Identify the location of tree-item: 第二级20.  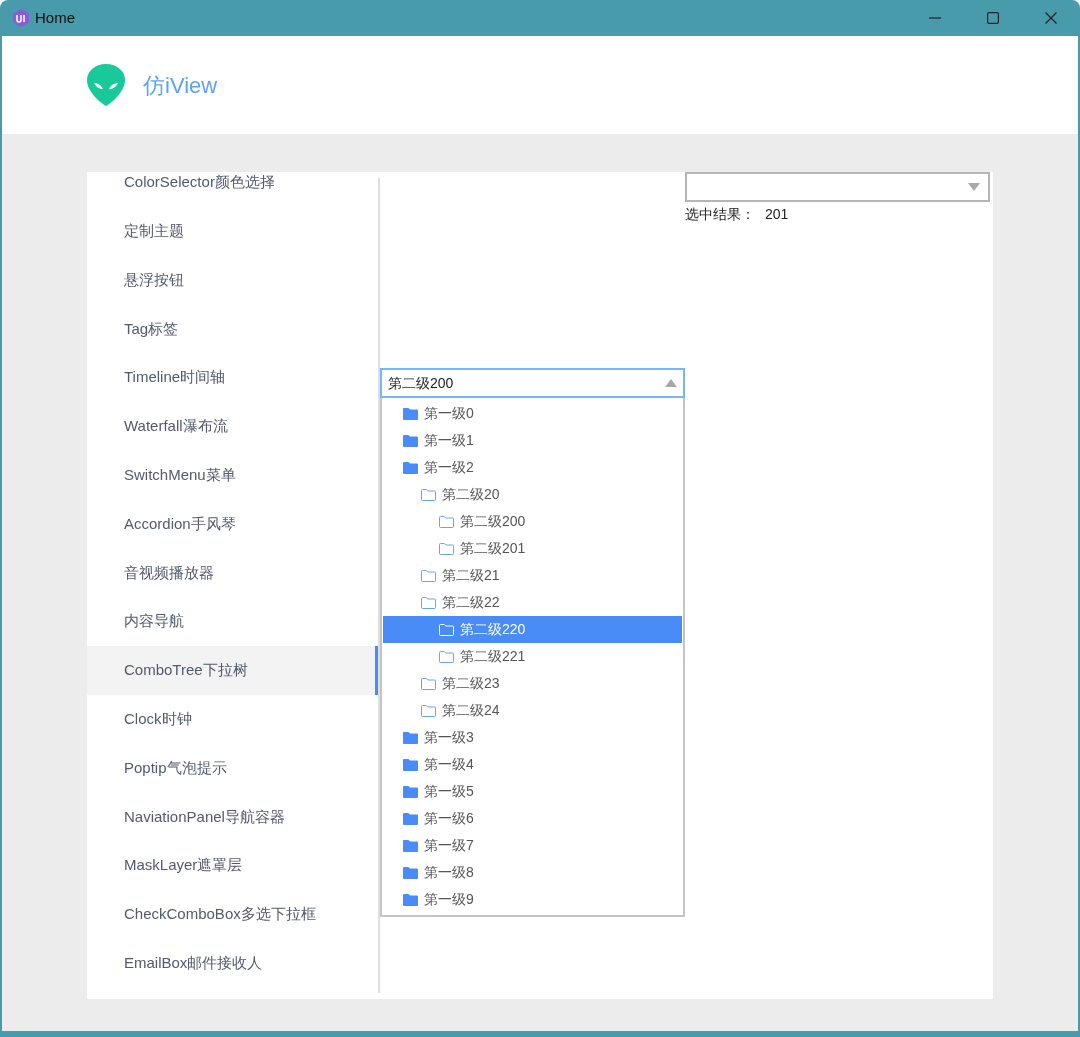
(532, 494).